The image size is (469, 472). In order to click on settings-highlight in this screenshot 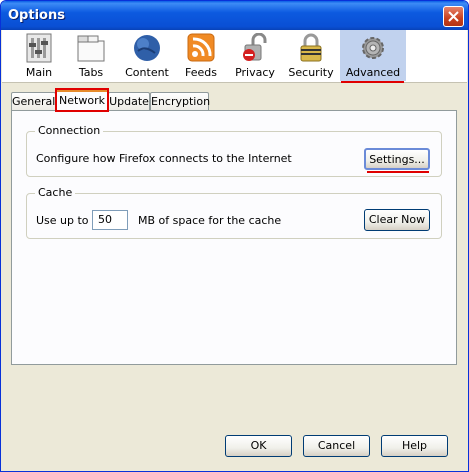, I will do `click(398, 172)`.